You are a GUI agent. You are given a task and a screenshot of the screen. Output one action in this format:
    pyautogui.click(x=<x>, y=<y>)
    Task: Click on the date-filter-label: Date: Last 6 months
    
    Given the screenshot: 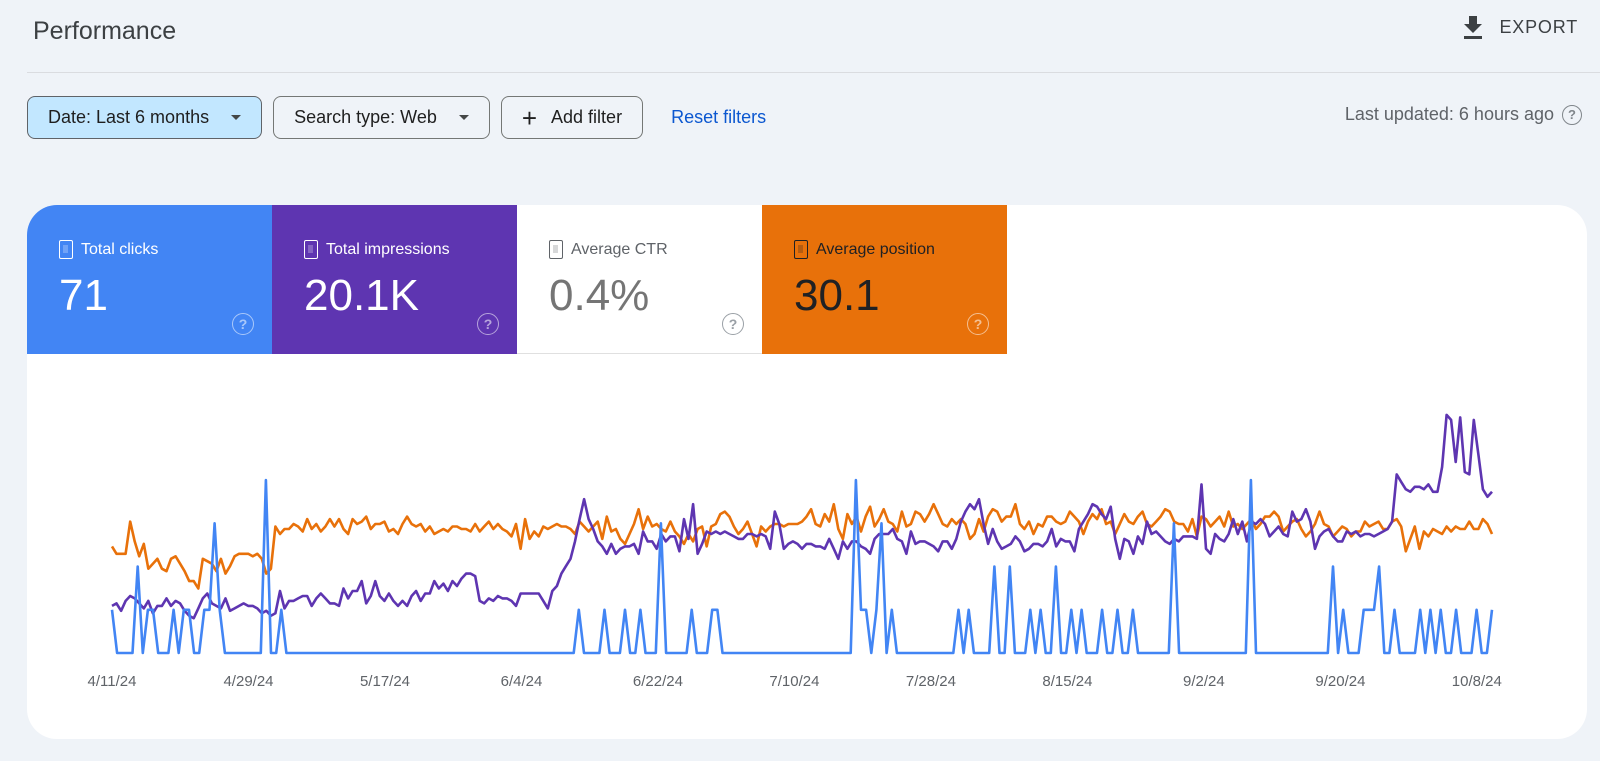 What is the action you would take?
    pyautogui.click(x=129, y=117)
    